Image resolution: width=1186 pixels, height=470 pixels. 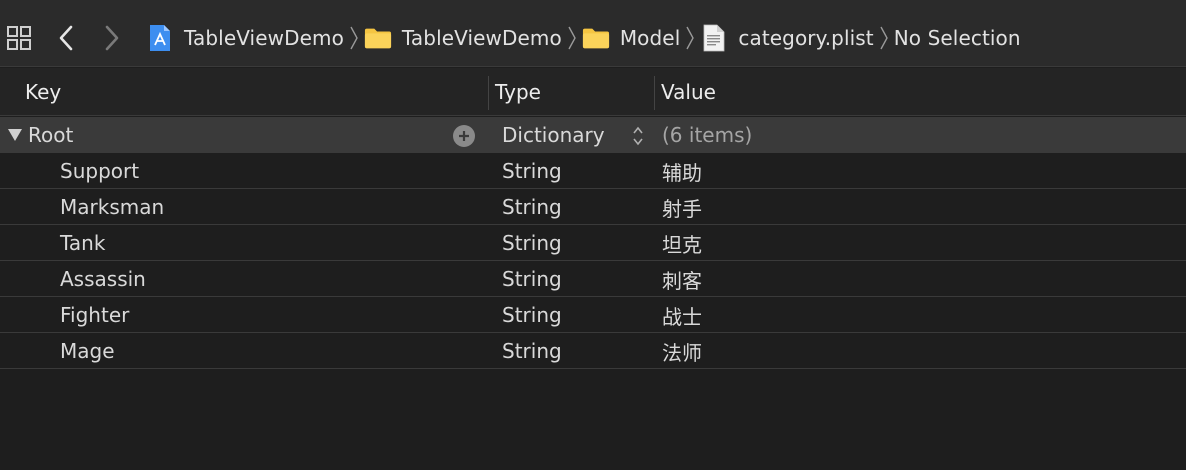 I want to click on key-cell: Tank, so click(x=82, y=243).